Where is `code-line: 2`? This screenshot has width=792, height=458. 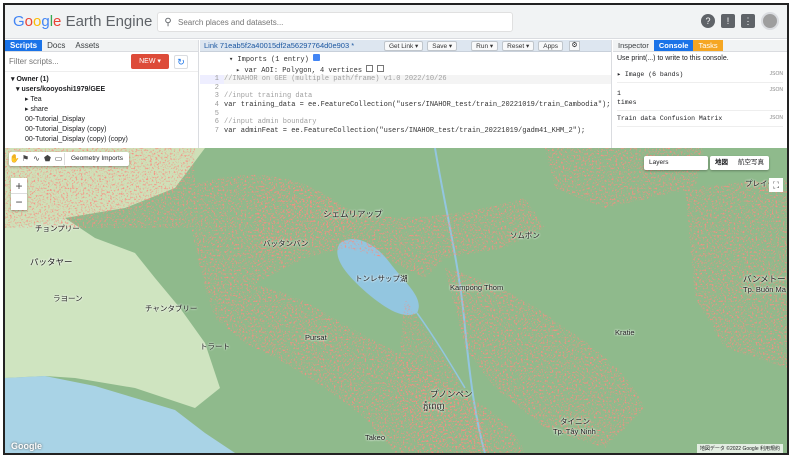 code-line: 2 is located at coordinates (405, 88).